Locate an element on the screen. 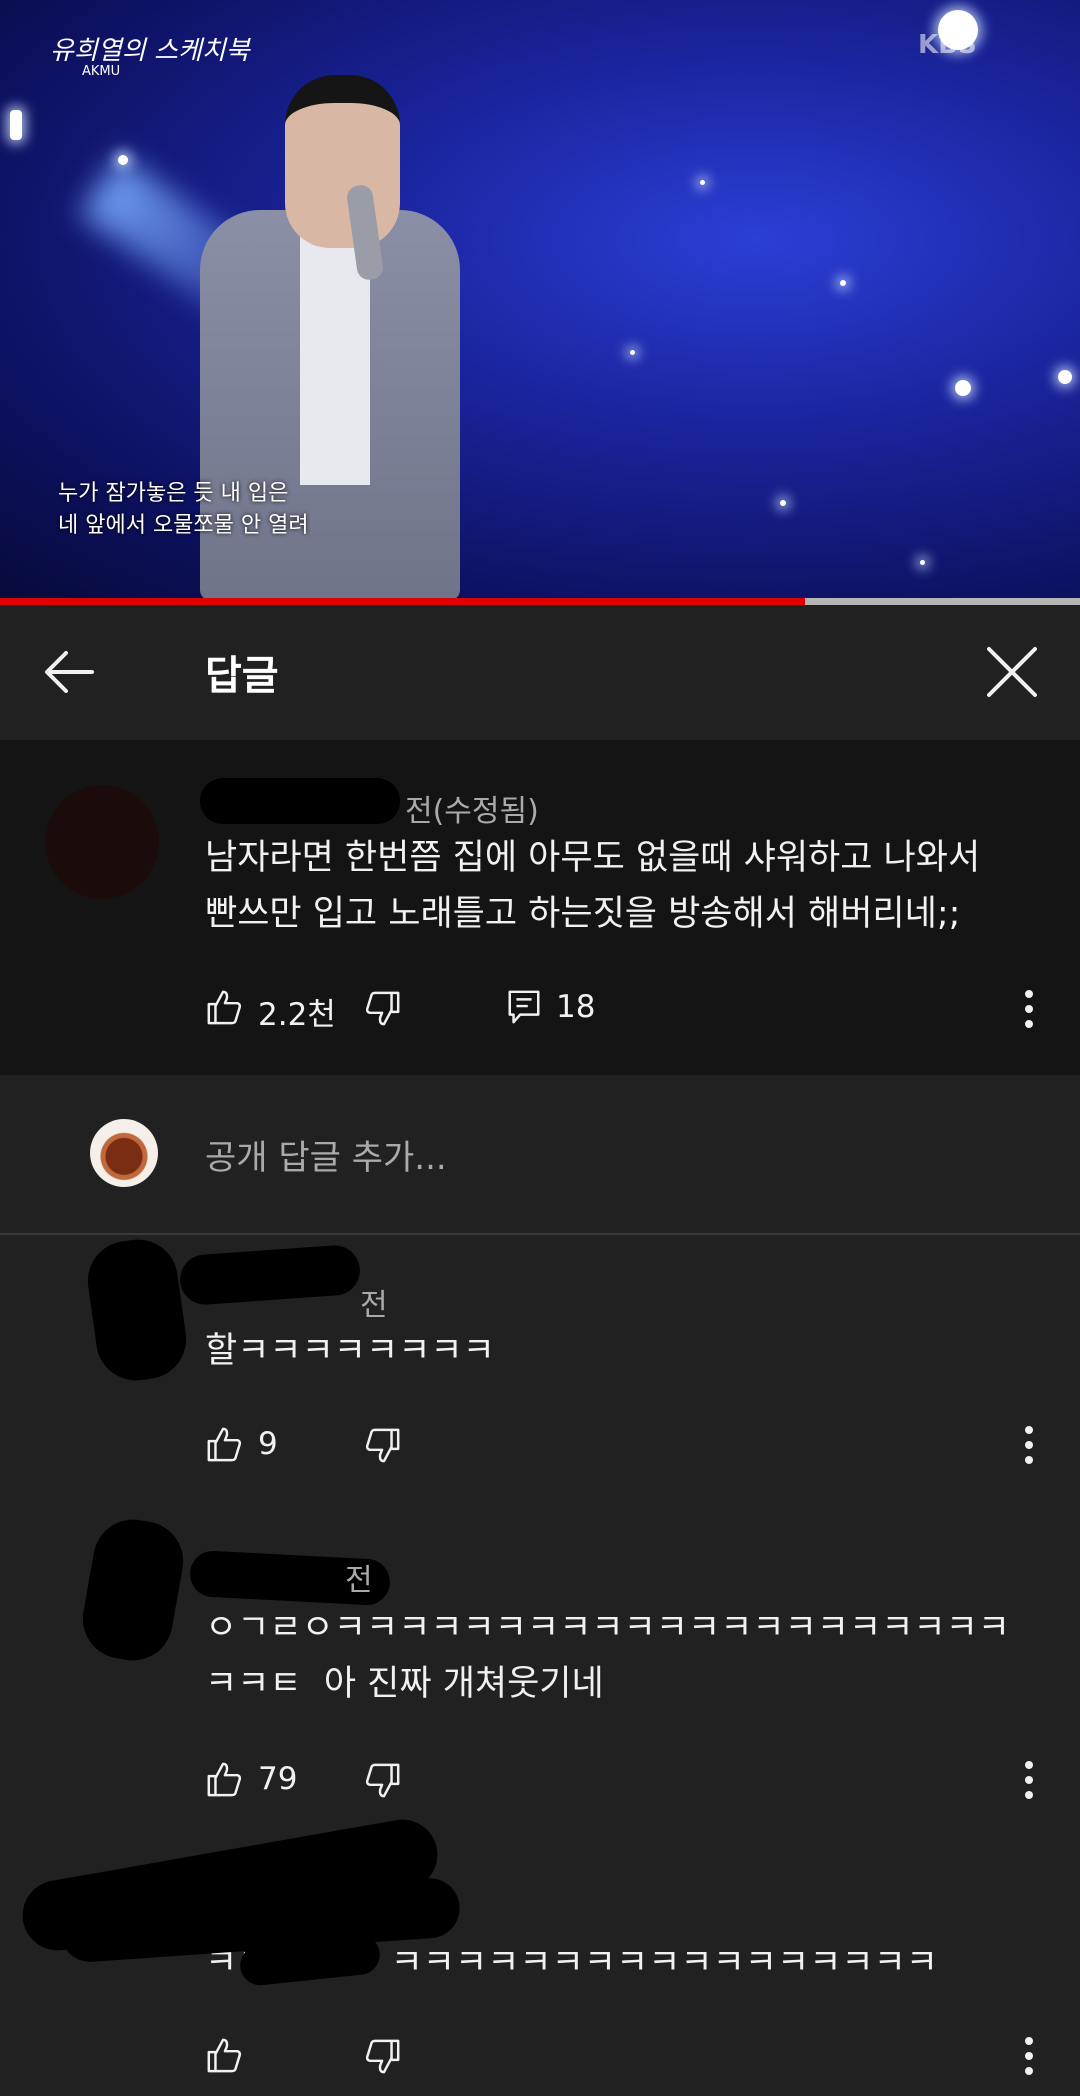 Image resolution: width=1080 pixels, height=2096 pixels. caption-line: 네 앞에서 오물쪼물 안 열려 is located at coordinates (183, 525).